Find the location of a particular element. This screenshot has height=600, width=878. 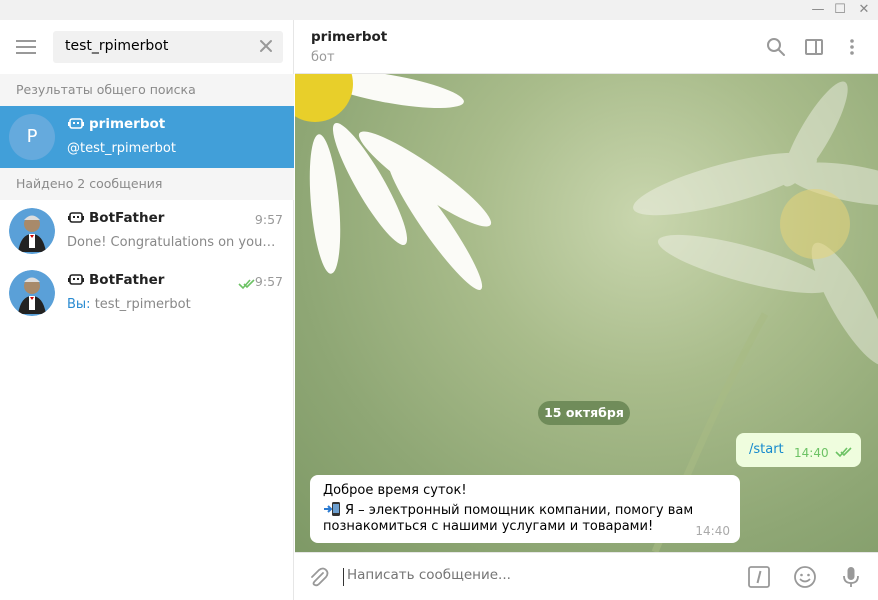

message-line: Доброе время суток! is located at coordinates (395, 490).